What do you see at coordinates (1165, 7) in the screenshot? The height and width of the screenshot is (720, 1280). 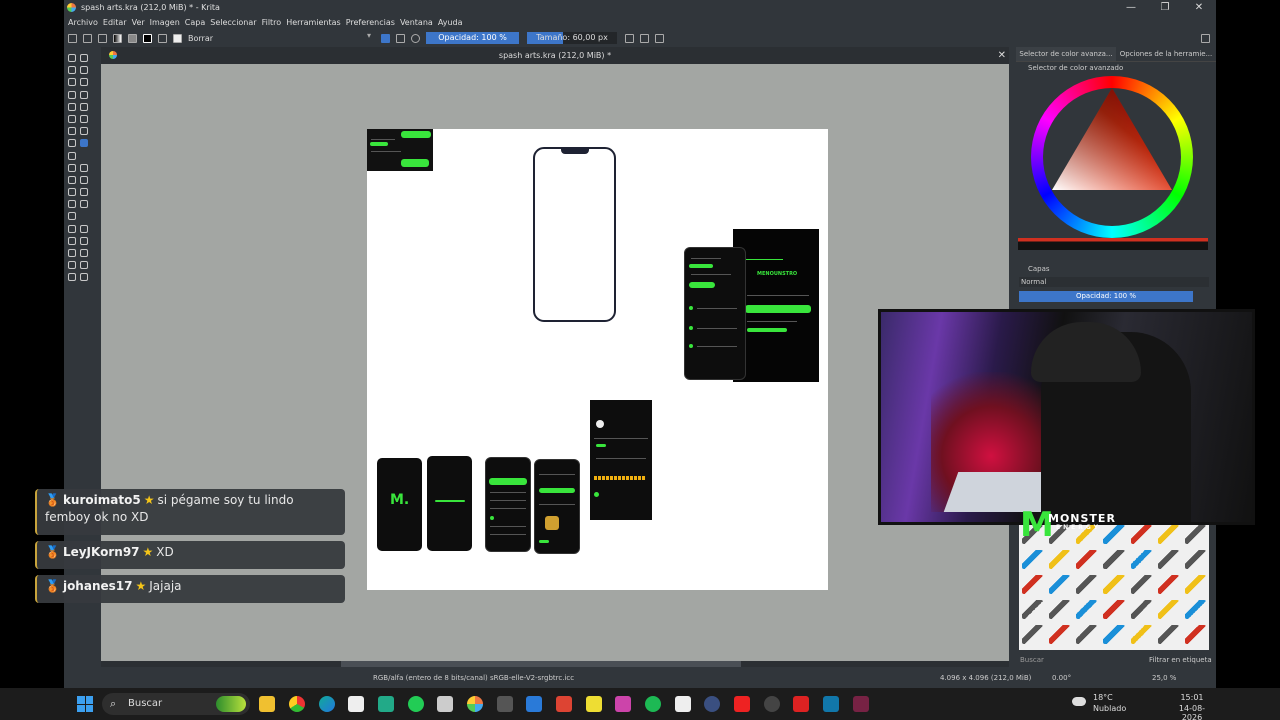 I see `maximize-button: ❐` at bounding box center [1165, 7].